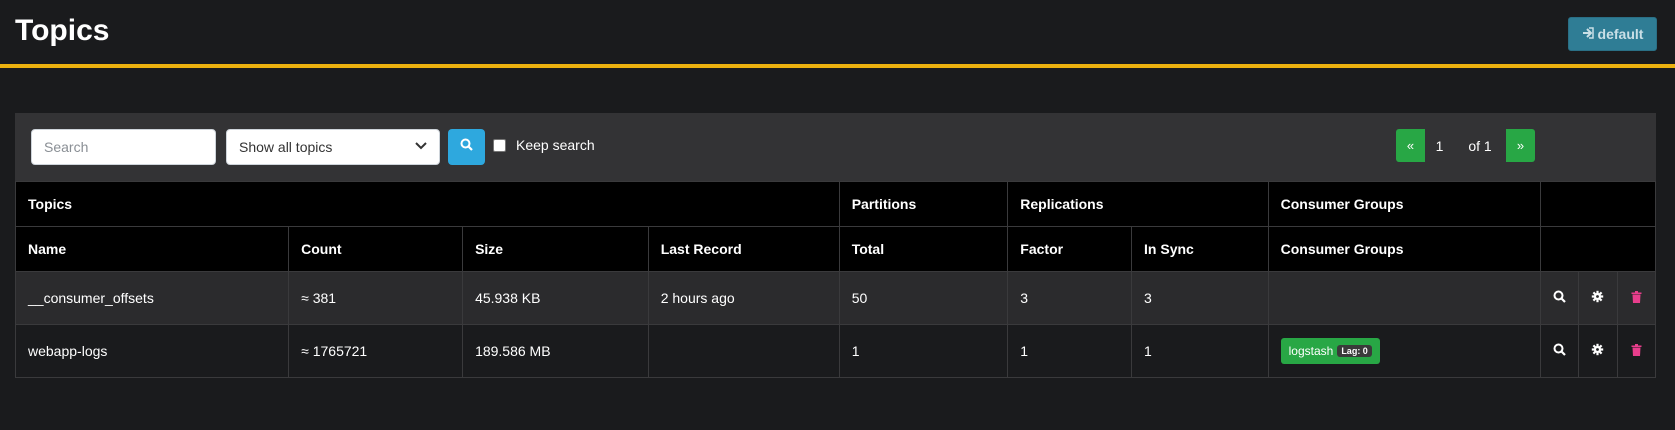 The height and width of the screenshot is (430, 1675). What do you see at coordinates (376, 298) in the screenshot?
I see `topic-count: ≈ 381` at bounding box center [376, 298].